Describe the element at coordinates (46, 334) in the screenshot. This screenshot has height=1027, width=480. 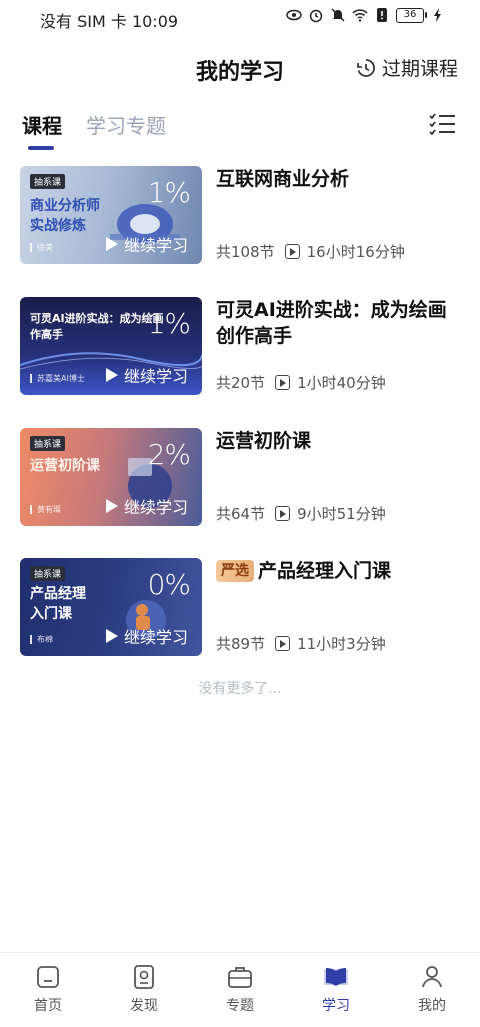
I see `thumbnail-title-line-2: 作高手` at that location.